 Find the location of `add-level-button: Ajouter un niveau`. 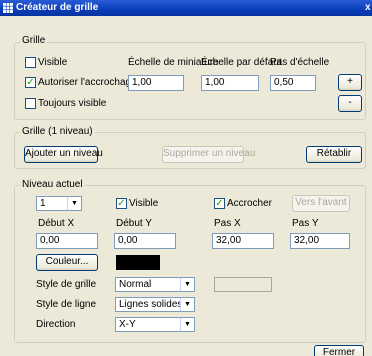

add-level-button: Ajouter un niveau is located at coordinates (63, 154).